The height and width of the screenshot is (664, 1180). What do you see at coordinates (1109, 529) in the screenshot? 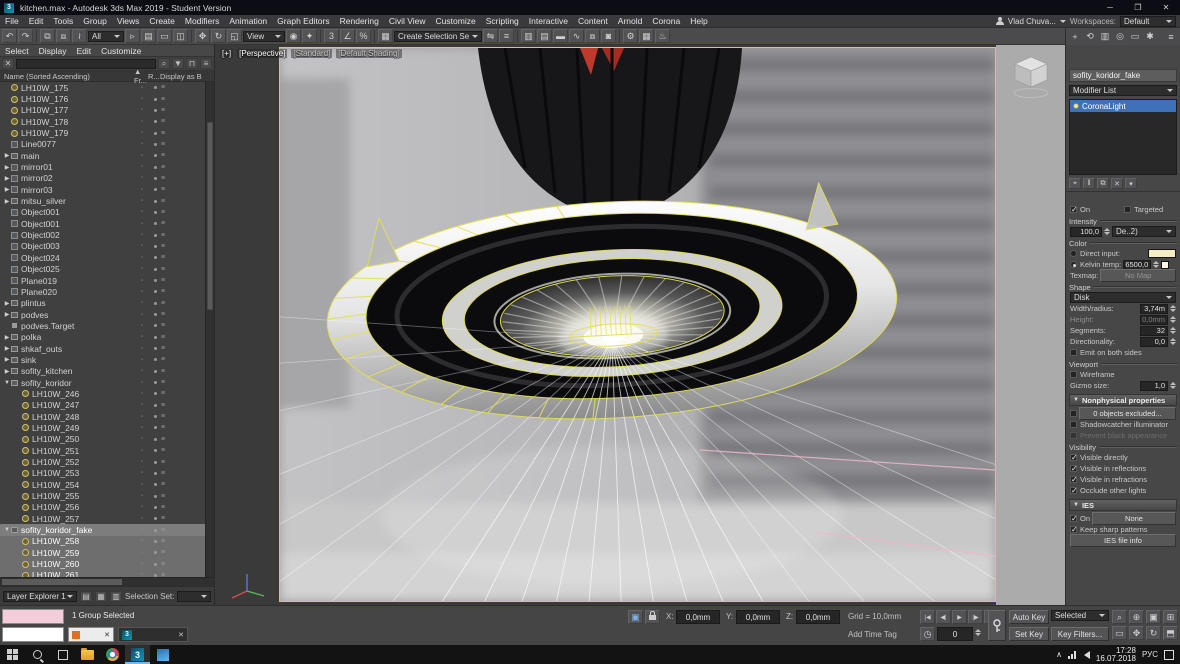
I see `checkbox-keep-sharp-patterns: Keep sharp patterns` at bounding box center [1109, 529].